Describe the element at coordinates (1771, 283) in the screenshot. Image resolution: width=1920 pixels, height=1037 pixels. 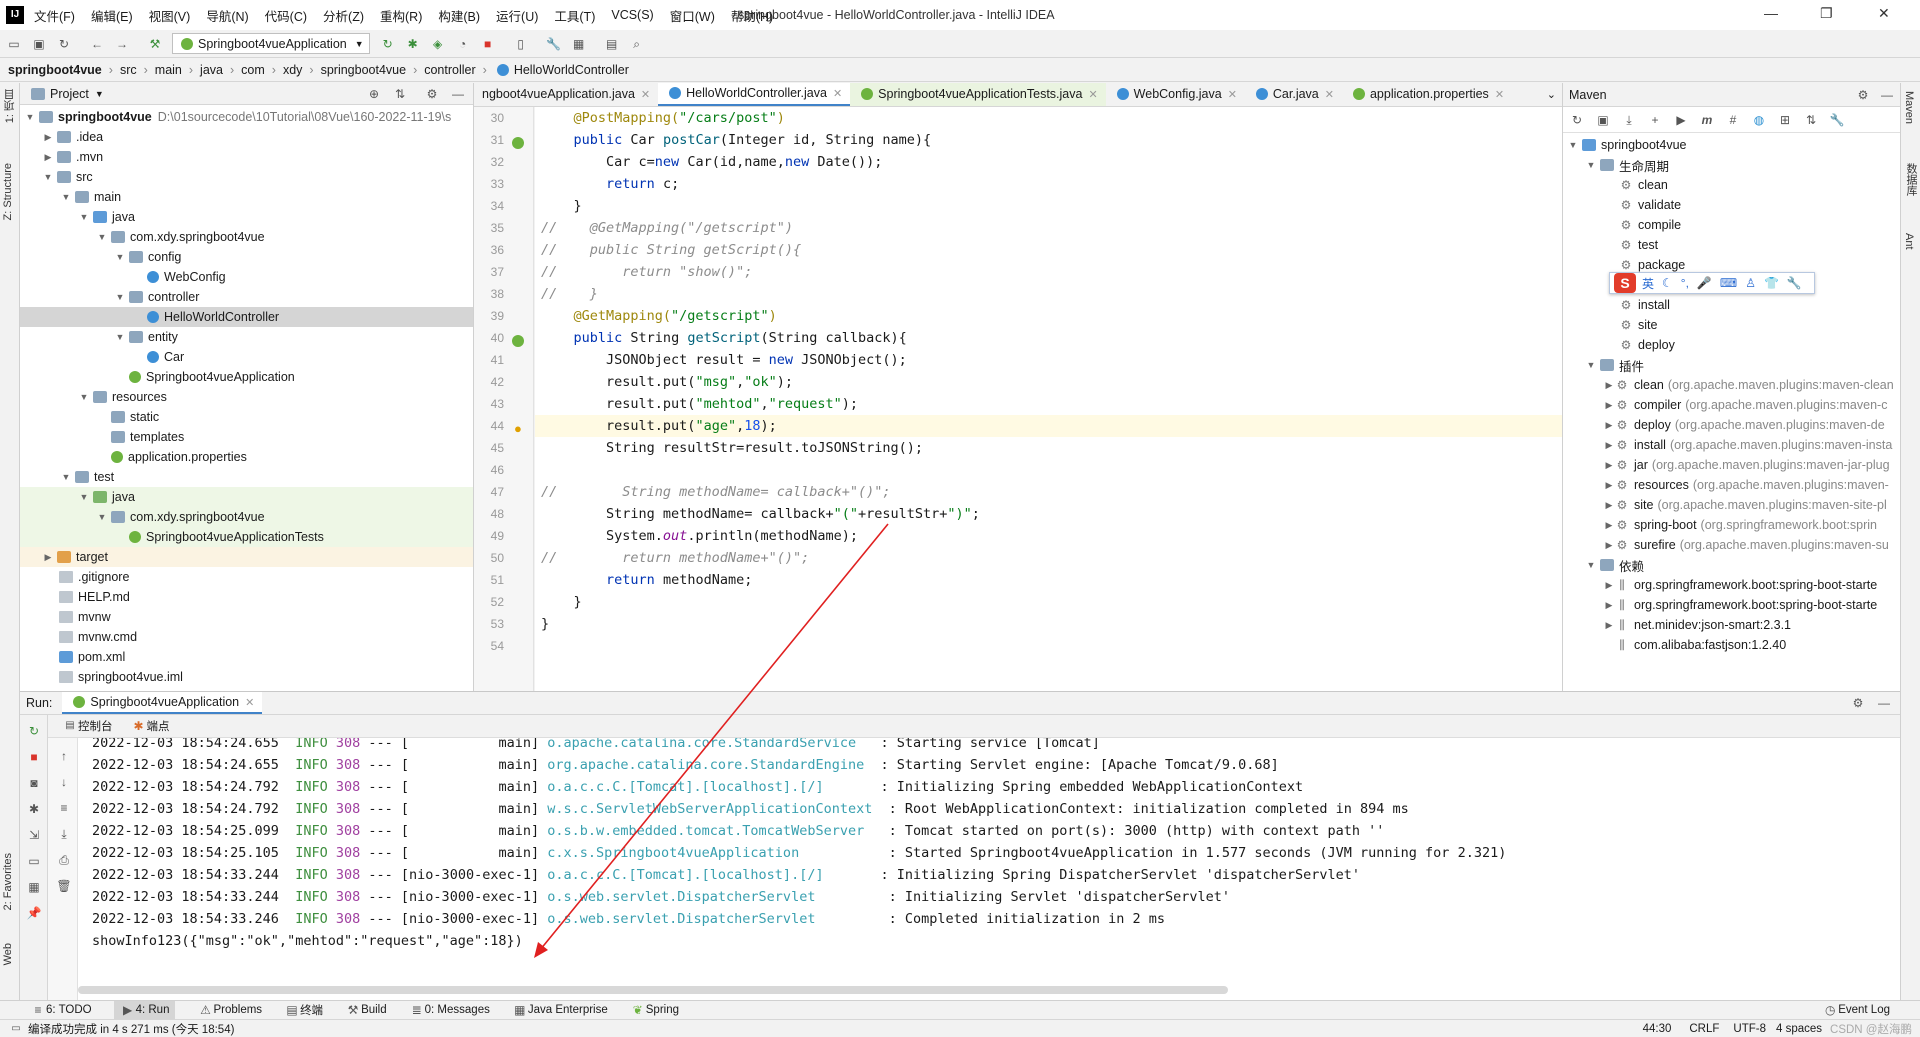
I see `shirt-icon: 👕` at that location.